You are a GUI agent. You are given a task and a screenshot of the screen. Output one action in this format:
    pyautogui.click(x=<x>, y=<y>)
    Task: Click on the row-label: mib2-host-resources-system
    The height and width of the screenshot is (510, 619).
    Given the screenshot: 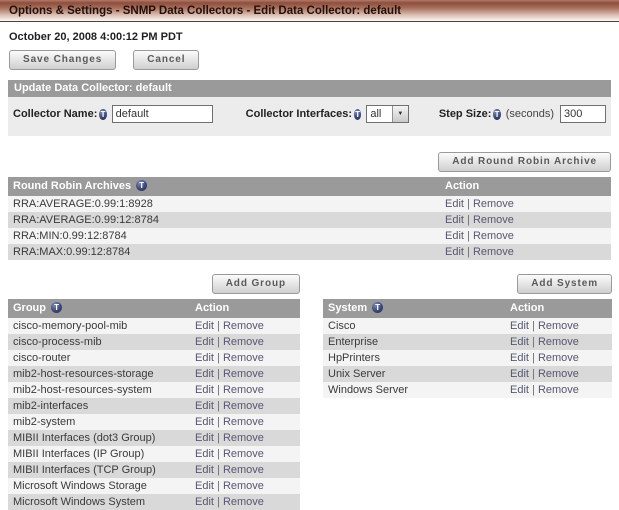 What is the action you would take?
    pyautogui.click(x=82, y=390)
    